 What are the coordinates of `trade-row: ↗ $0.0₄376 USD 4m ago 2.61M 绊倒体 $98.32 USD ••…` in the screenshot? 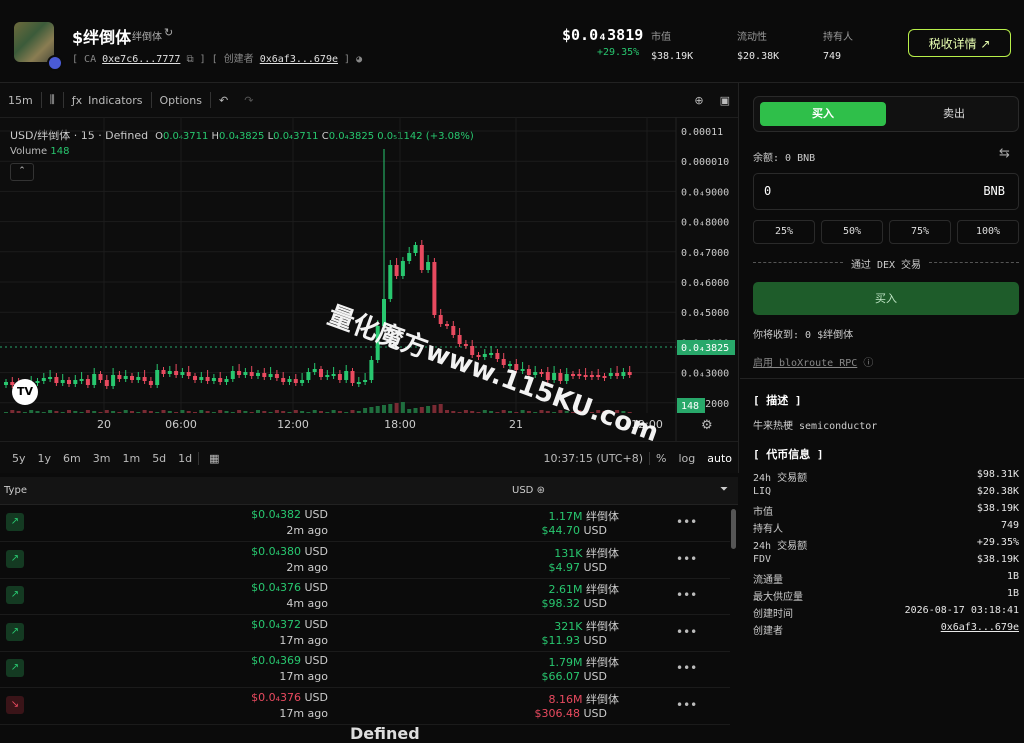 It's located at (365, 596).